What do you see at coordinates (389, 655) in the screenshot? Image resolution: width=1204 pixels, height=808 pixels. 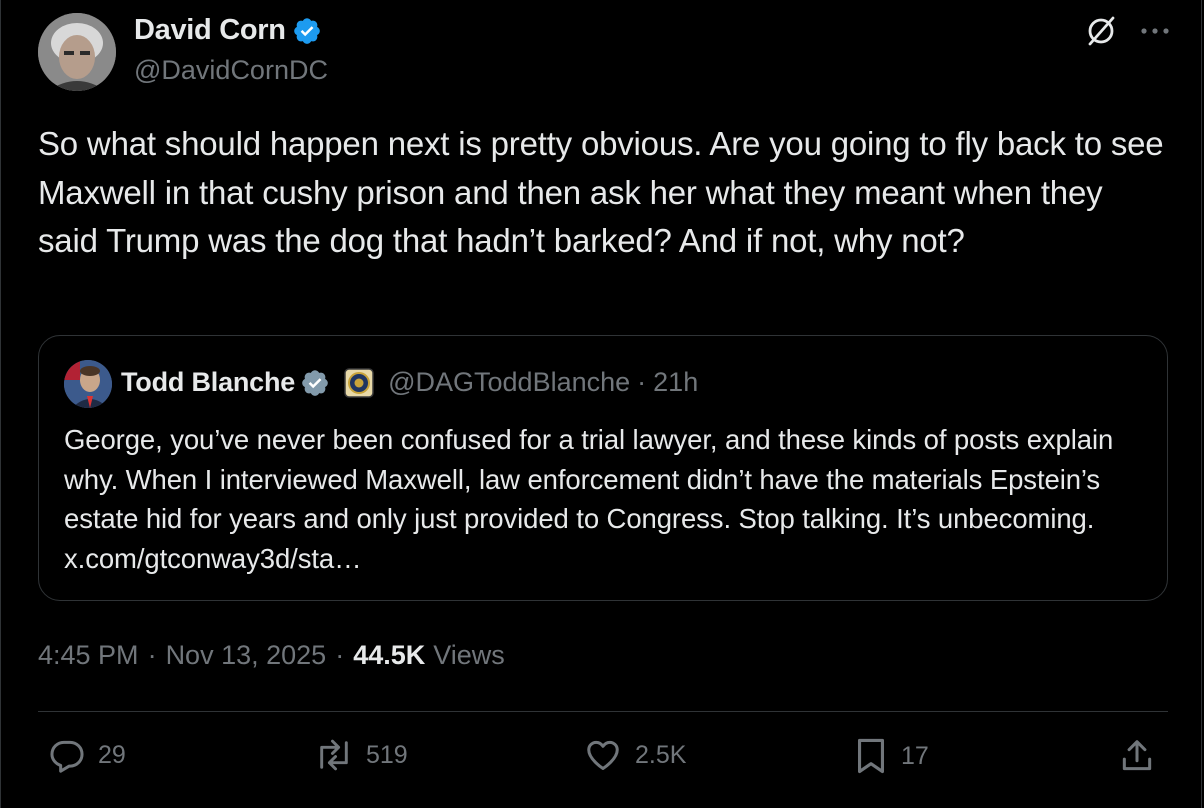 I see `views-count: 44.5K` at bounding box center [389, 655].